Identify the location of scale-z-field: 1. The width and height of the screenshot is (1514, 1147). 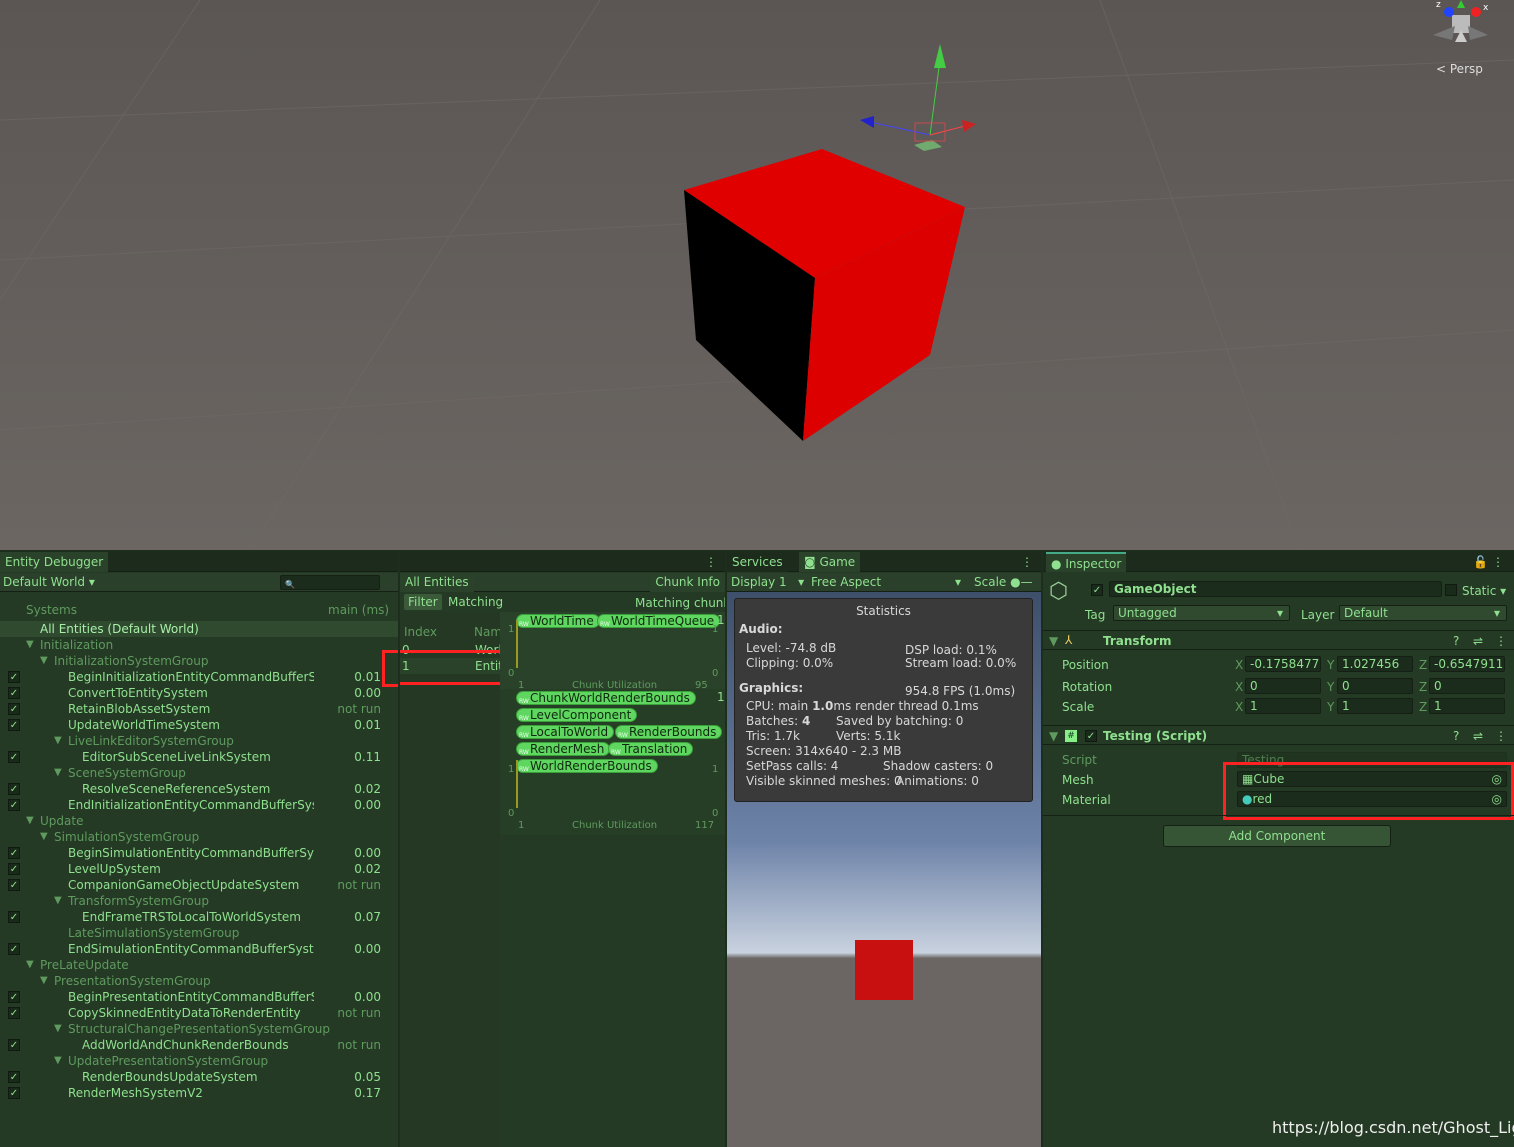
(1467, 706).